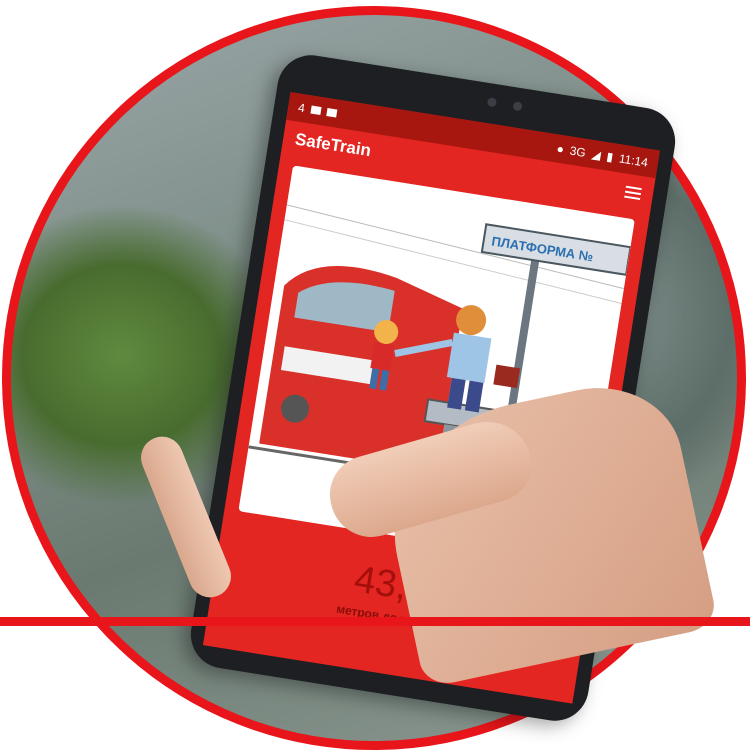 This screenshot has width=750, height=750. Describe the element at coordinates (560, 149) in the screenshot. I see `location-icon: ●` at that location.